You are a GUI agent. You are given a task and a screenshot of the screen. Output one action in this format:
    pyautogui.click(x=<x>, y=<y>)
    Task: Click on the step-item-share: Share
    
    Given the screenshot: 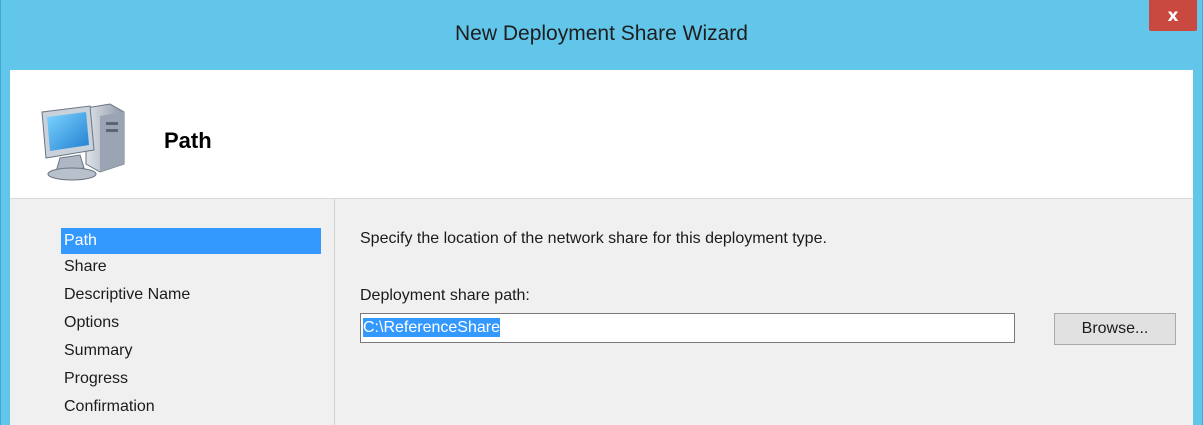 What is the action you would take?
    pyautogui.click(x=191, y=267)
    